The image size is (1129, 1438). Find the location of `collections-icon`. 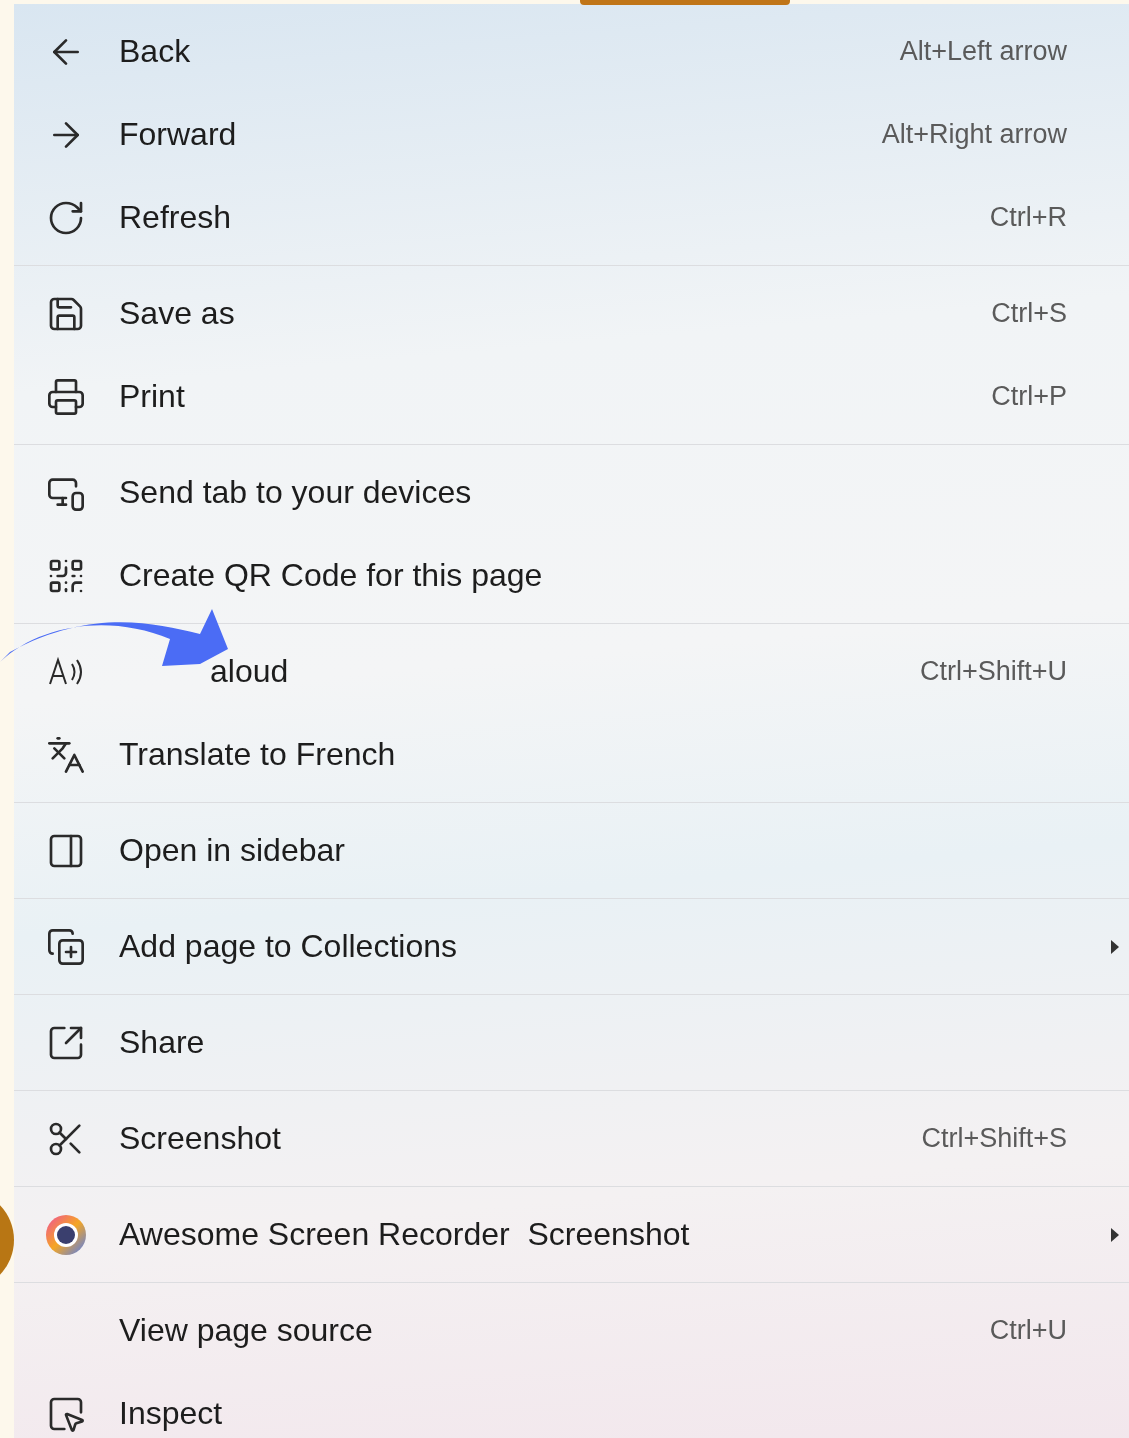

collections-icon is located at coordinates (66, 946).